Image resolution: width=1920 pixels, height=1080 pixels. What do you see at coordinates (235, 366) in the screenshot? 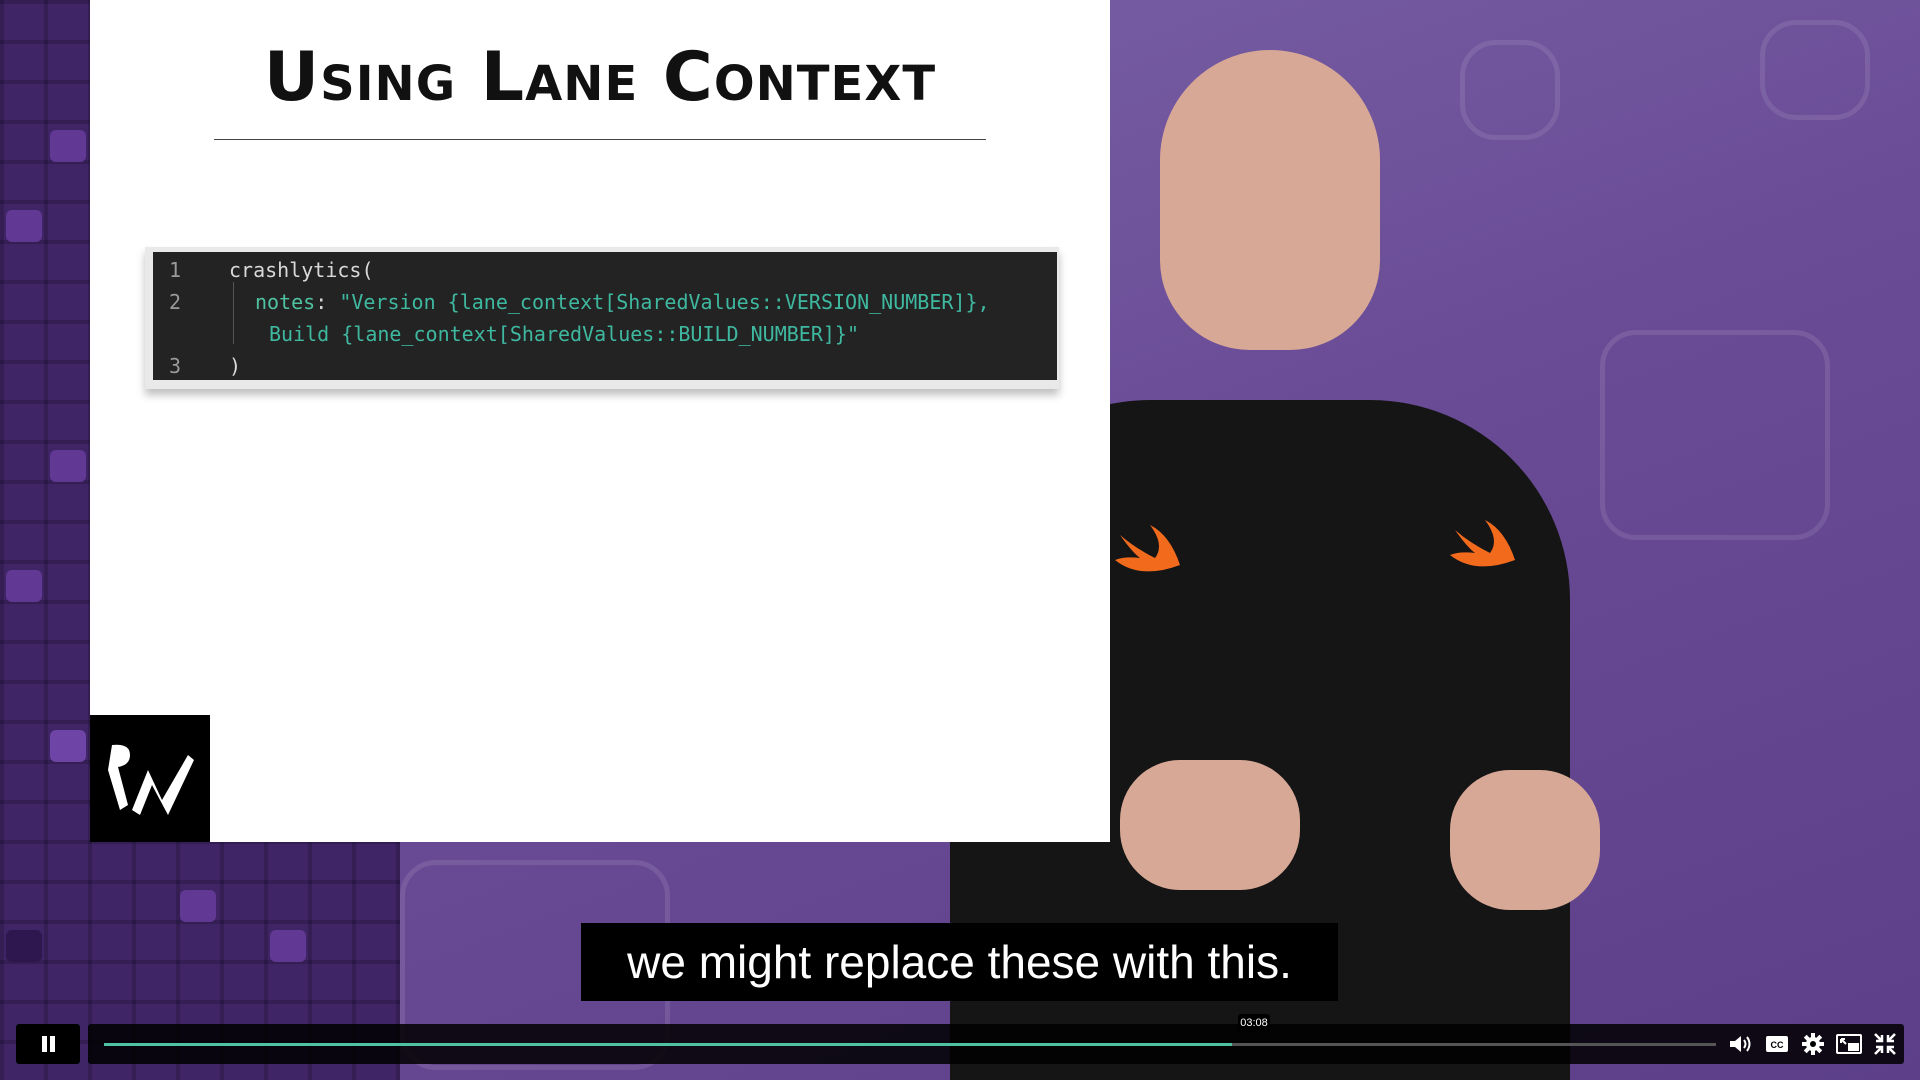
I see `code-line: )` at bounding box center [235, 366].